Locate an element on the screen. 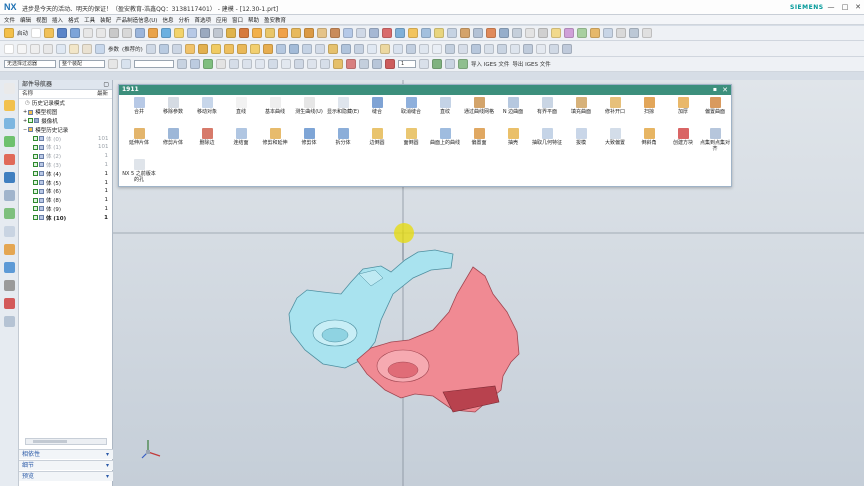 This screenshot has width=864, height=486. cmd-extend-sheet: 延伸片体 is located at coordinates (139, 137).